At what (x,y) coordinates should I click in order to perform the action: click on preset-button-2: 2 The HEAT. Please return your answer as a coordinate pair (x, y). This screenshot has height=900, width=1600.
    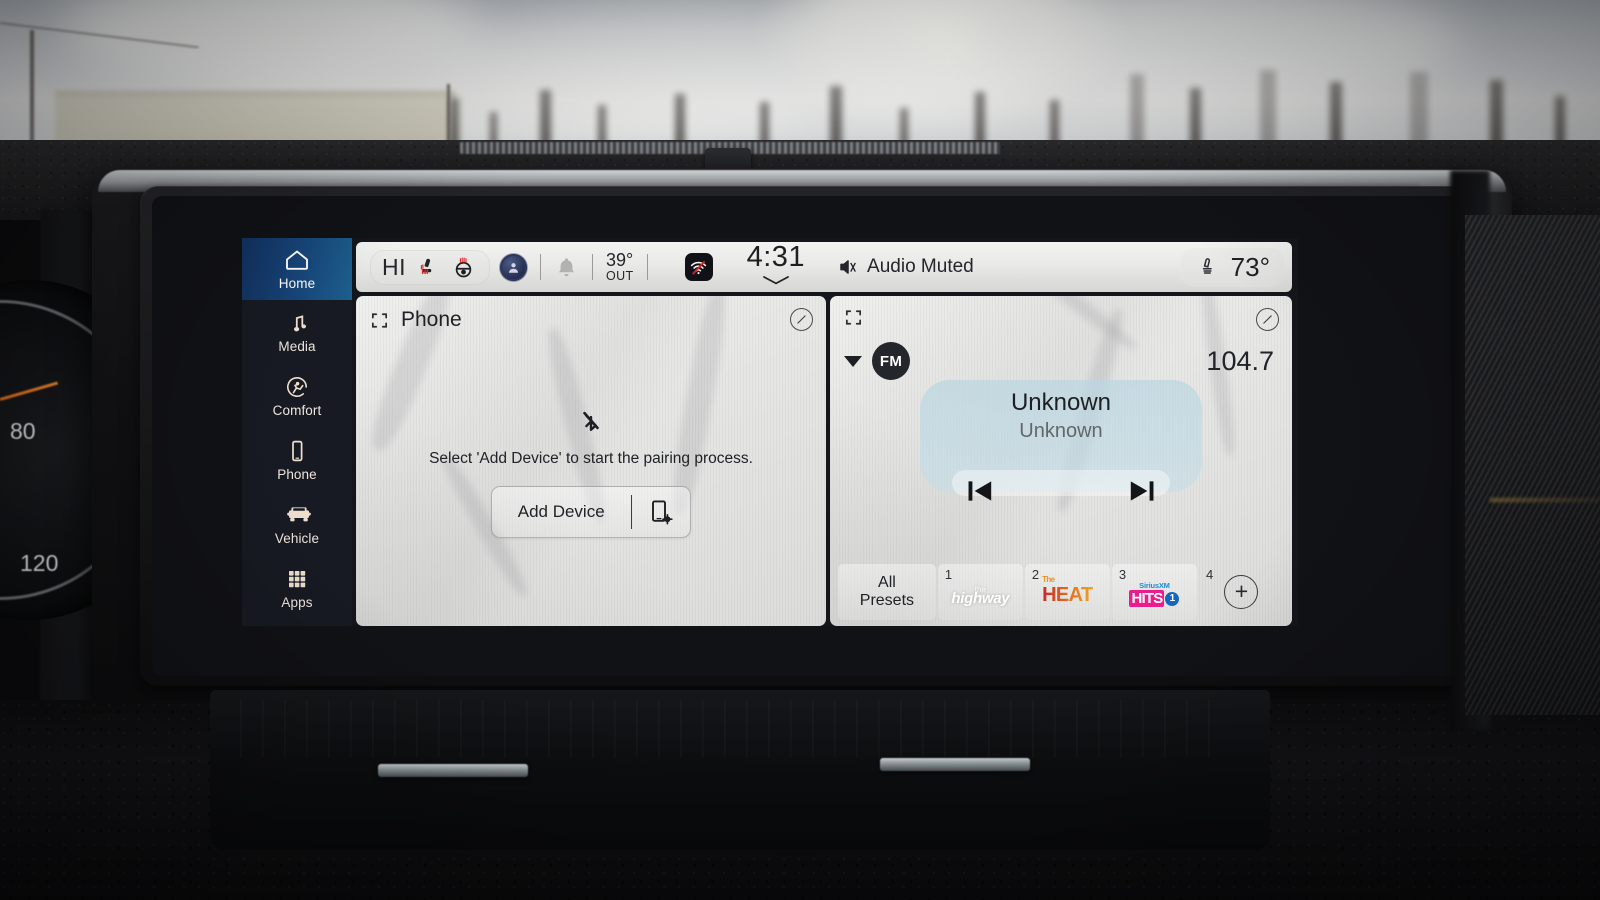
    Looking at the image, I should click on (1067, 592).